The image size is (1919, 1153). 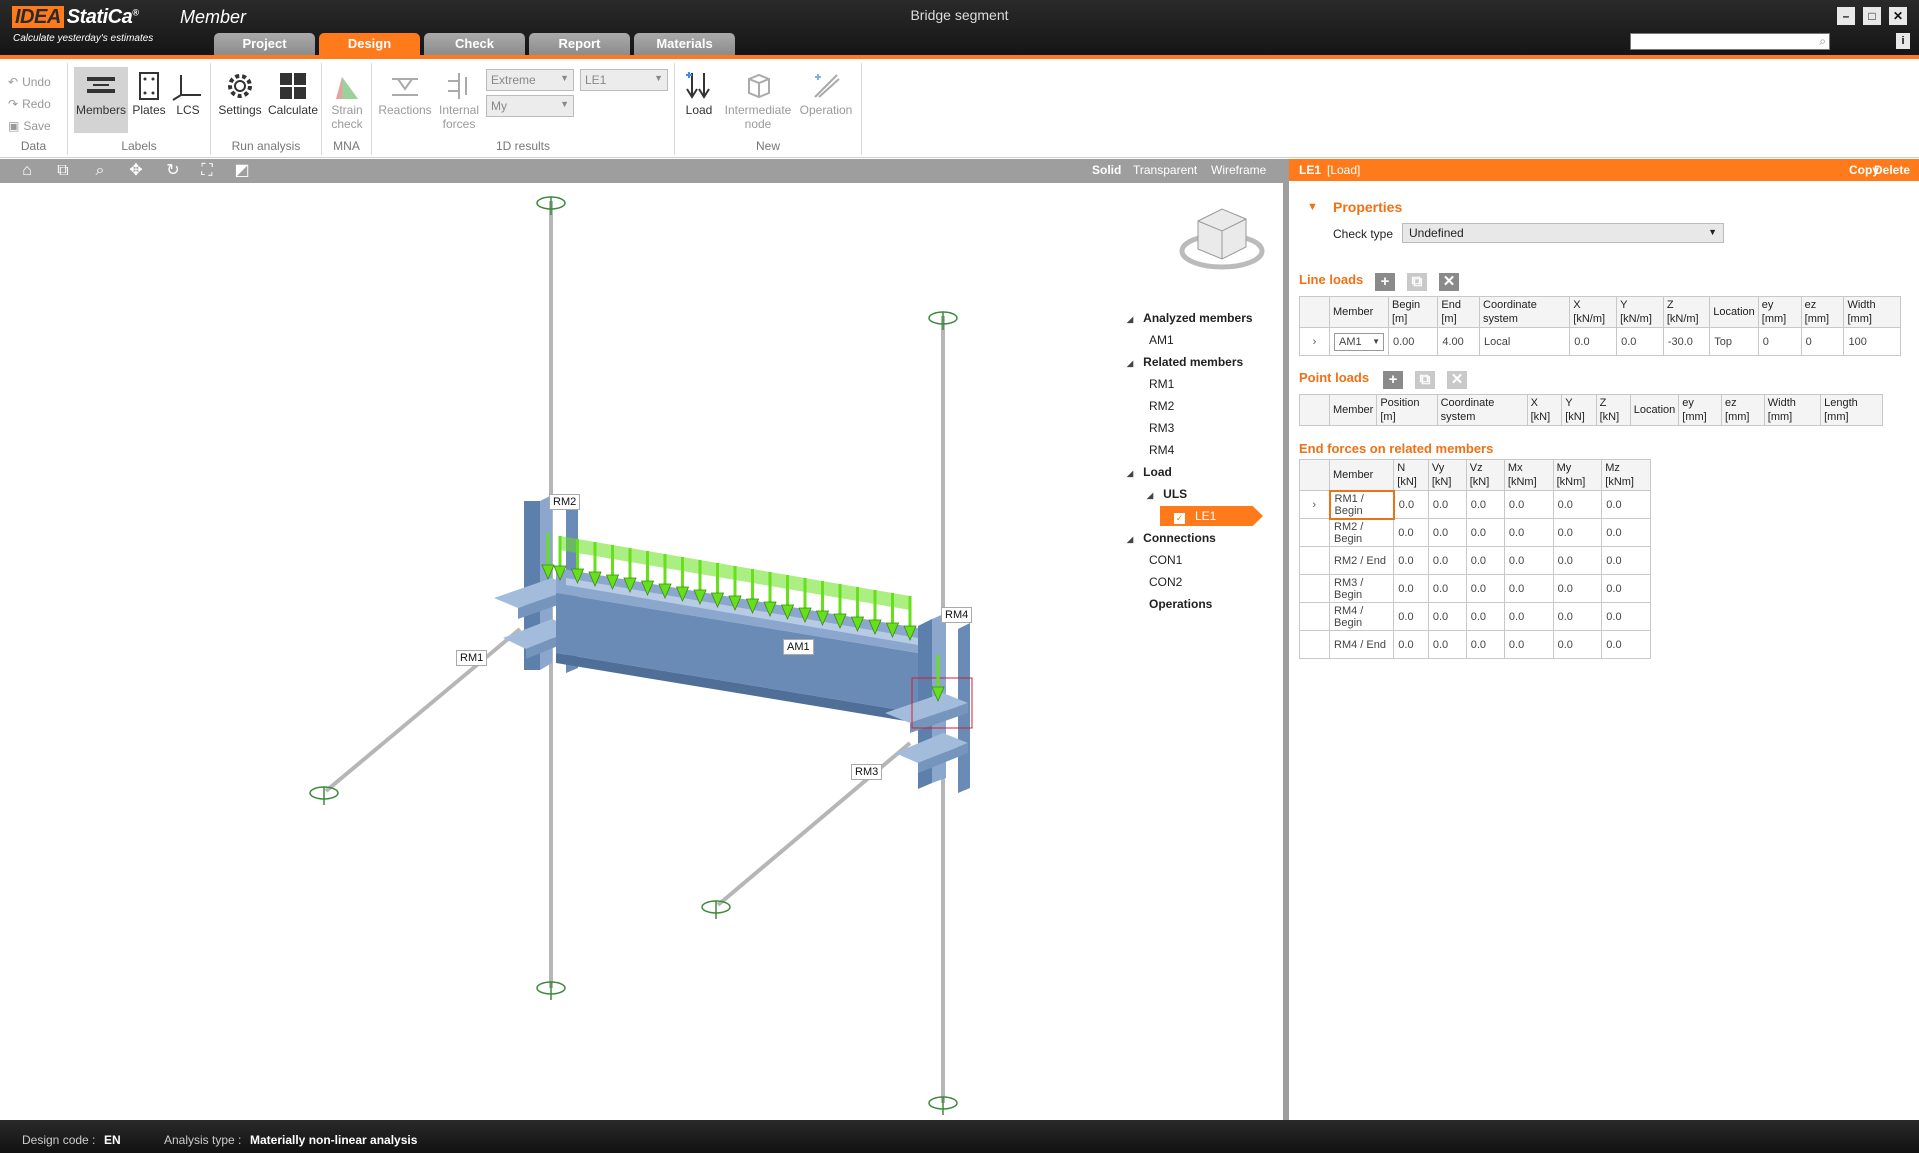 What do you see at coordinates (242, 171) in the screenshot?
I see `eraser-icon: ◩` at bounding box center [242, 171].